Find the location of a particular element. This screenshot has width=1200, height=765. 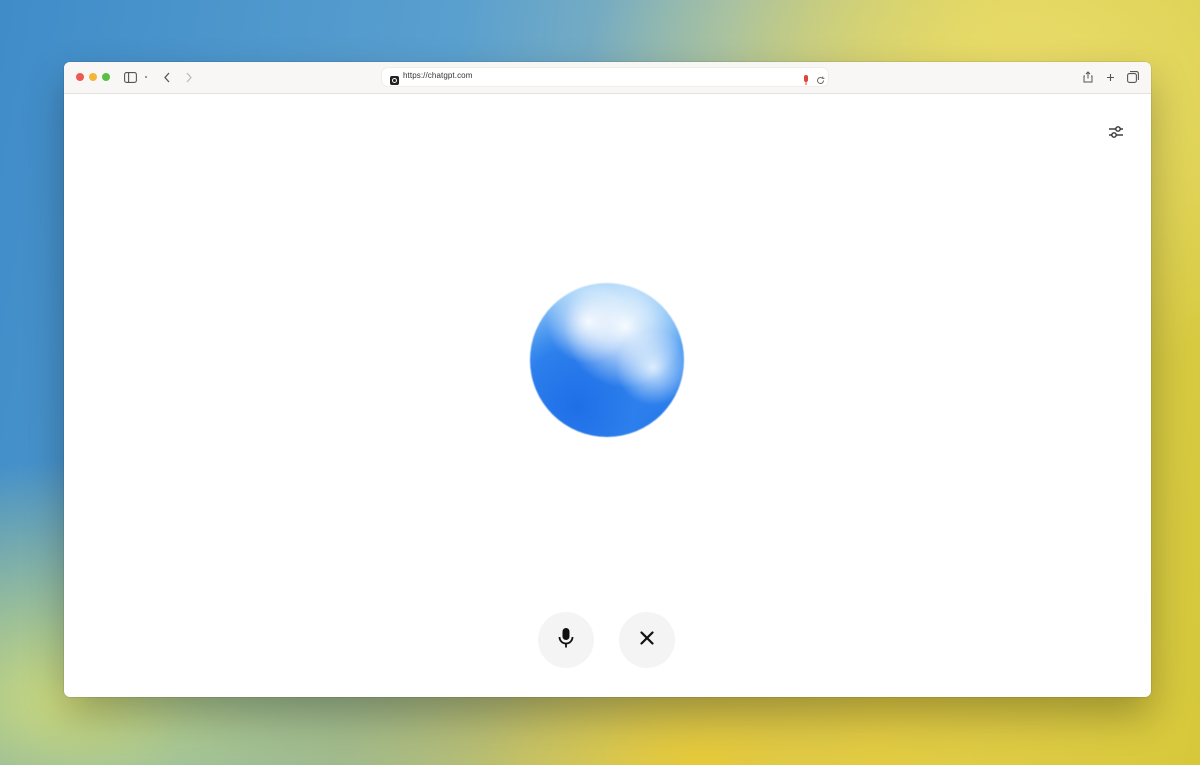

close-window-button is located at coordinates (80, 77).